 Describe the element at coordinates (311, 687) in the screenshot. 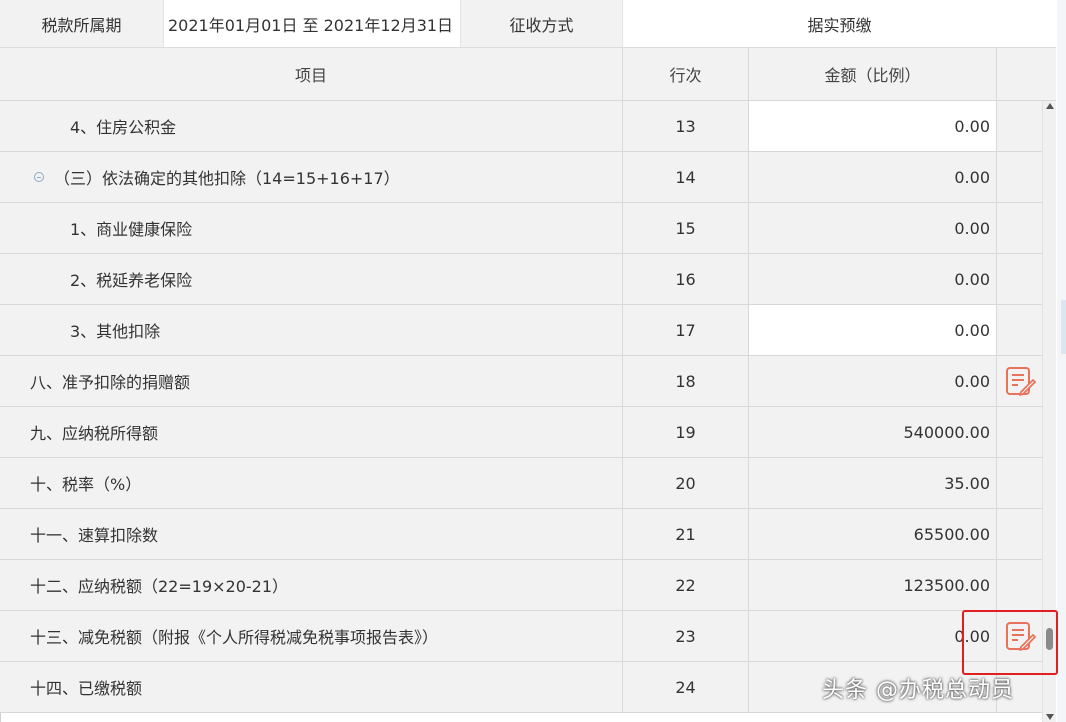

I see `row-item-label: 十四、已缴税额` at that location.